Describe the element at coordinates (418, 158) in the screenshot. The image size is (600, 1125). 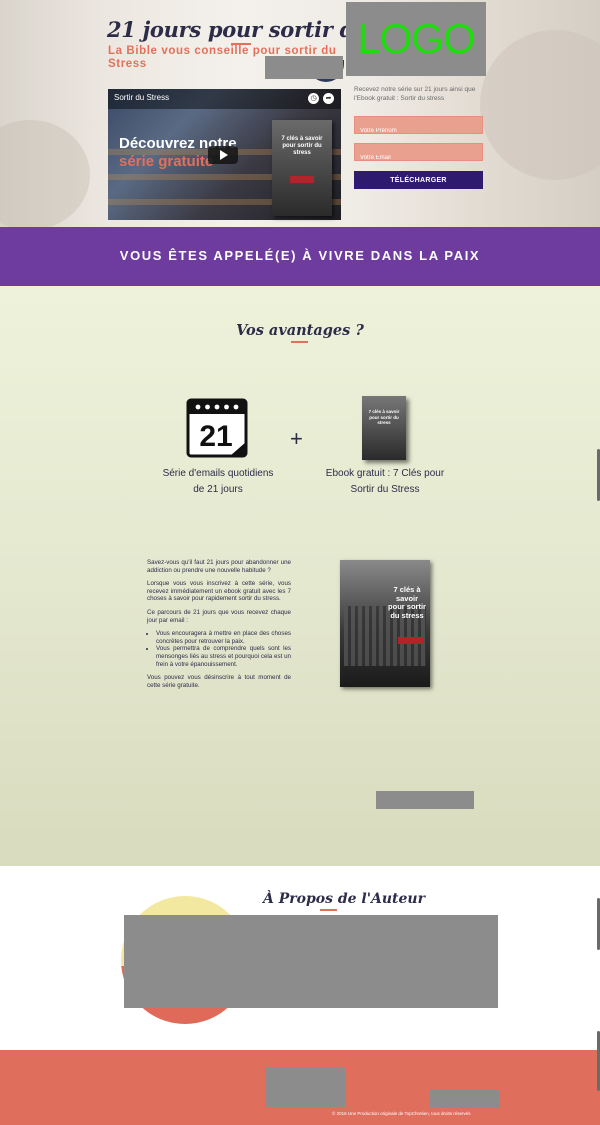
I see `email-input` at that location.